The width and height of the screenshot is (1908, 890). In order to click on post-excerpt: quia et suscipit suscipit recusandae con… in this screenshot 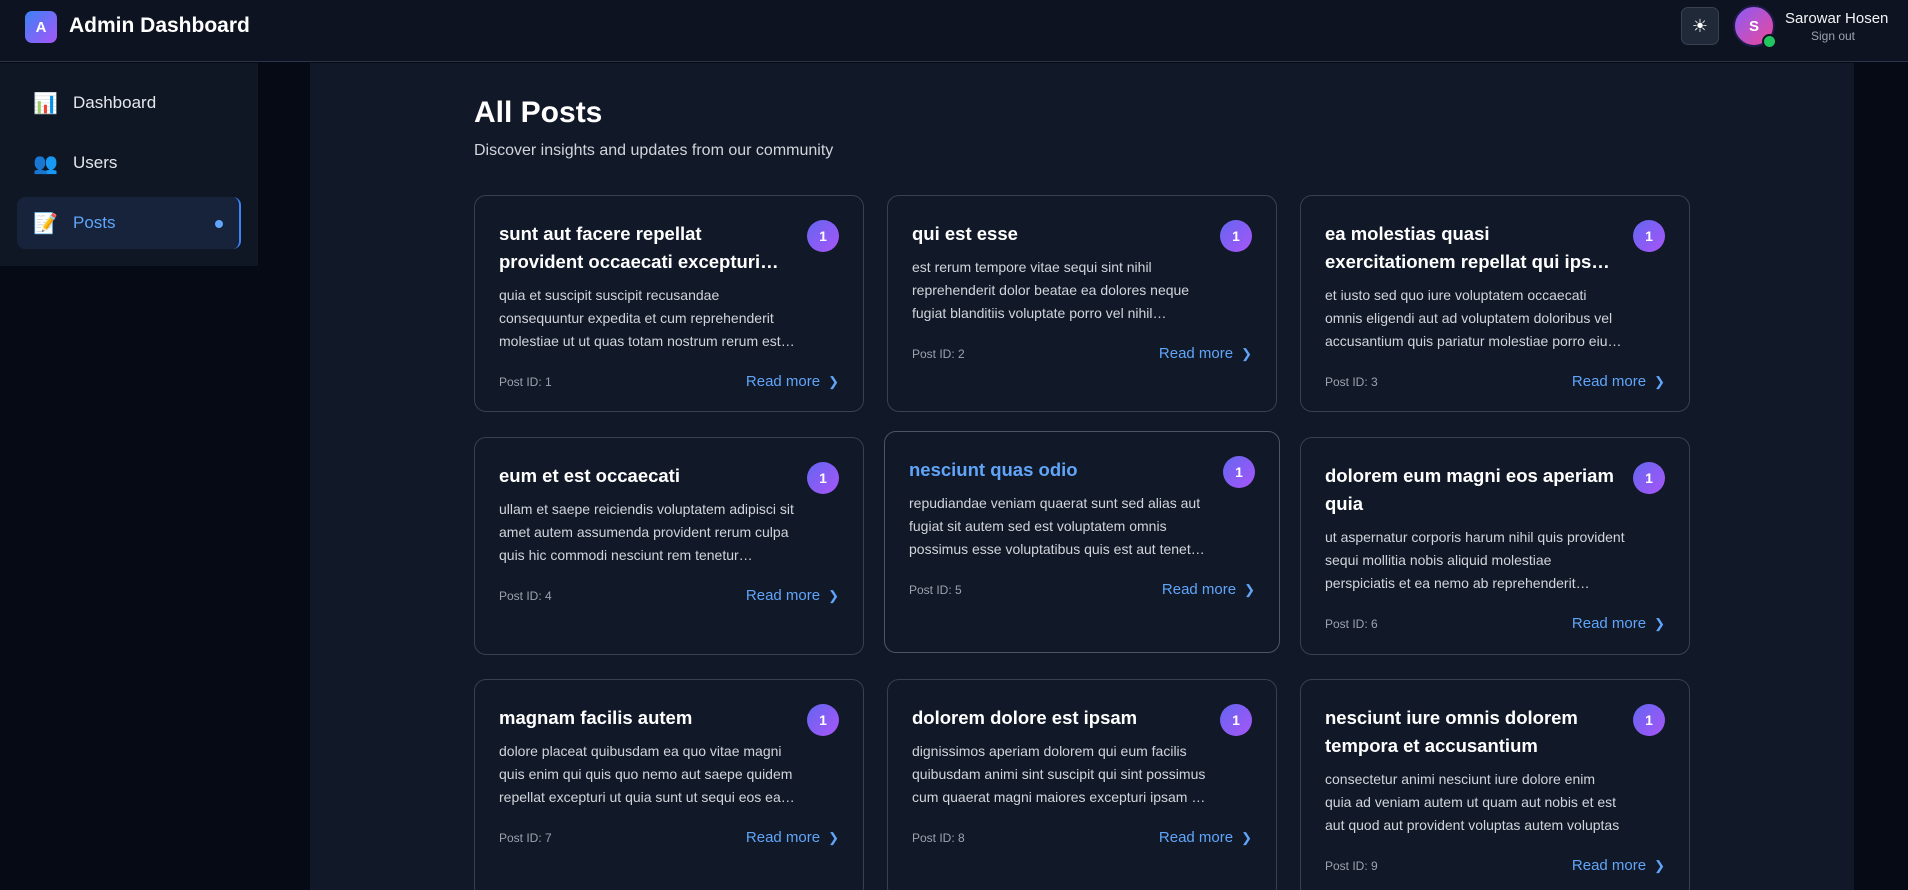, I will do `click(640, 318)`.